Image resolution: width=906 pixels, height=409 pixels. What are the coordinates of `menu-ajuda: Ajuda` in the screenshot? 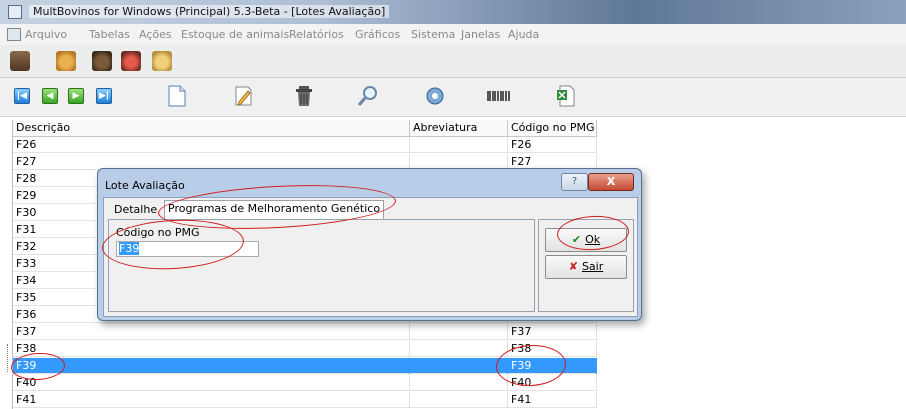 It's located at (523, 34).